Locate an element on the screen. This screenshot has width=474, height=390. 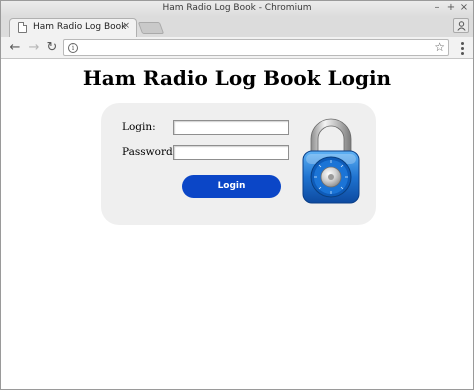
tab-strip: Ham Radio Log Book × is located at coordinates (237, 27).